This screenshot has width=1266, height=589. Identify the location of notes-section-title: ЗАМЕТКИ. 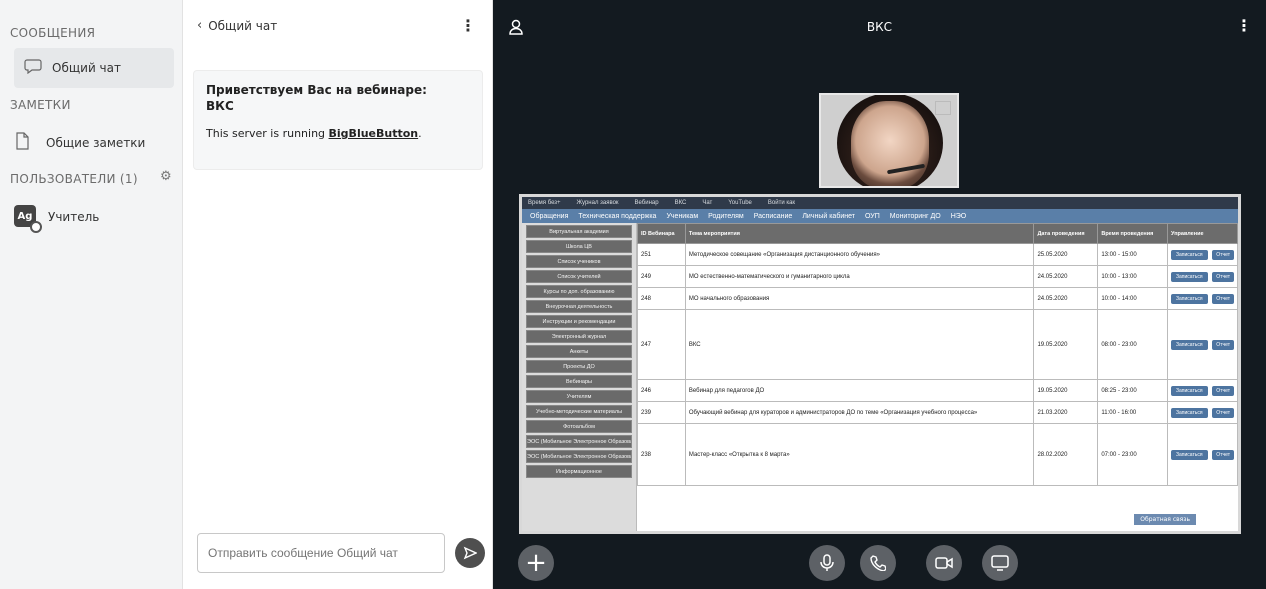
(40, 105).